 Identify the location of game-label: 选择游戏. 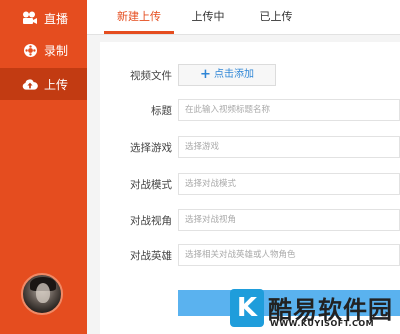
(151, 148).